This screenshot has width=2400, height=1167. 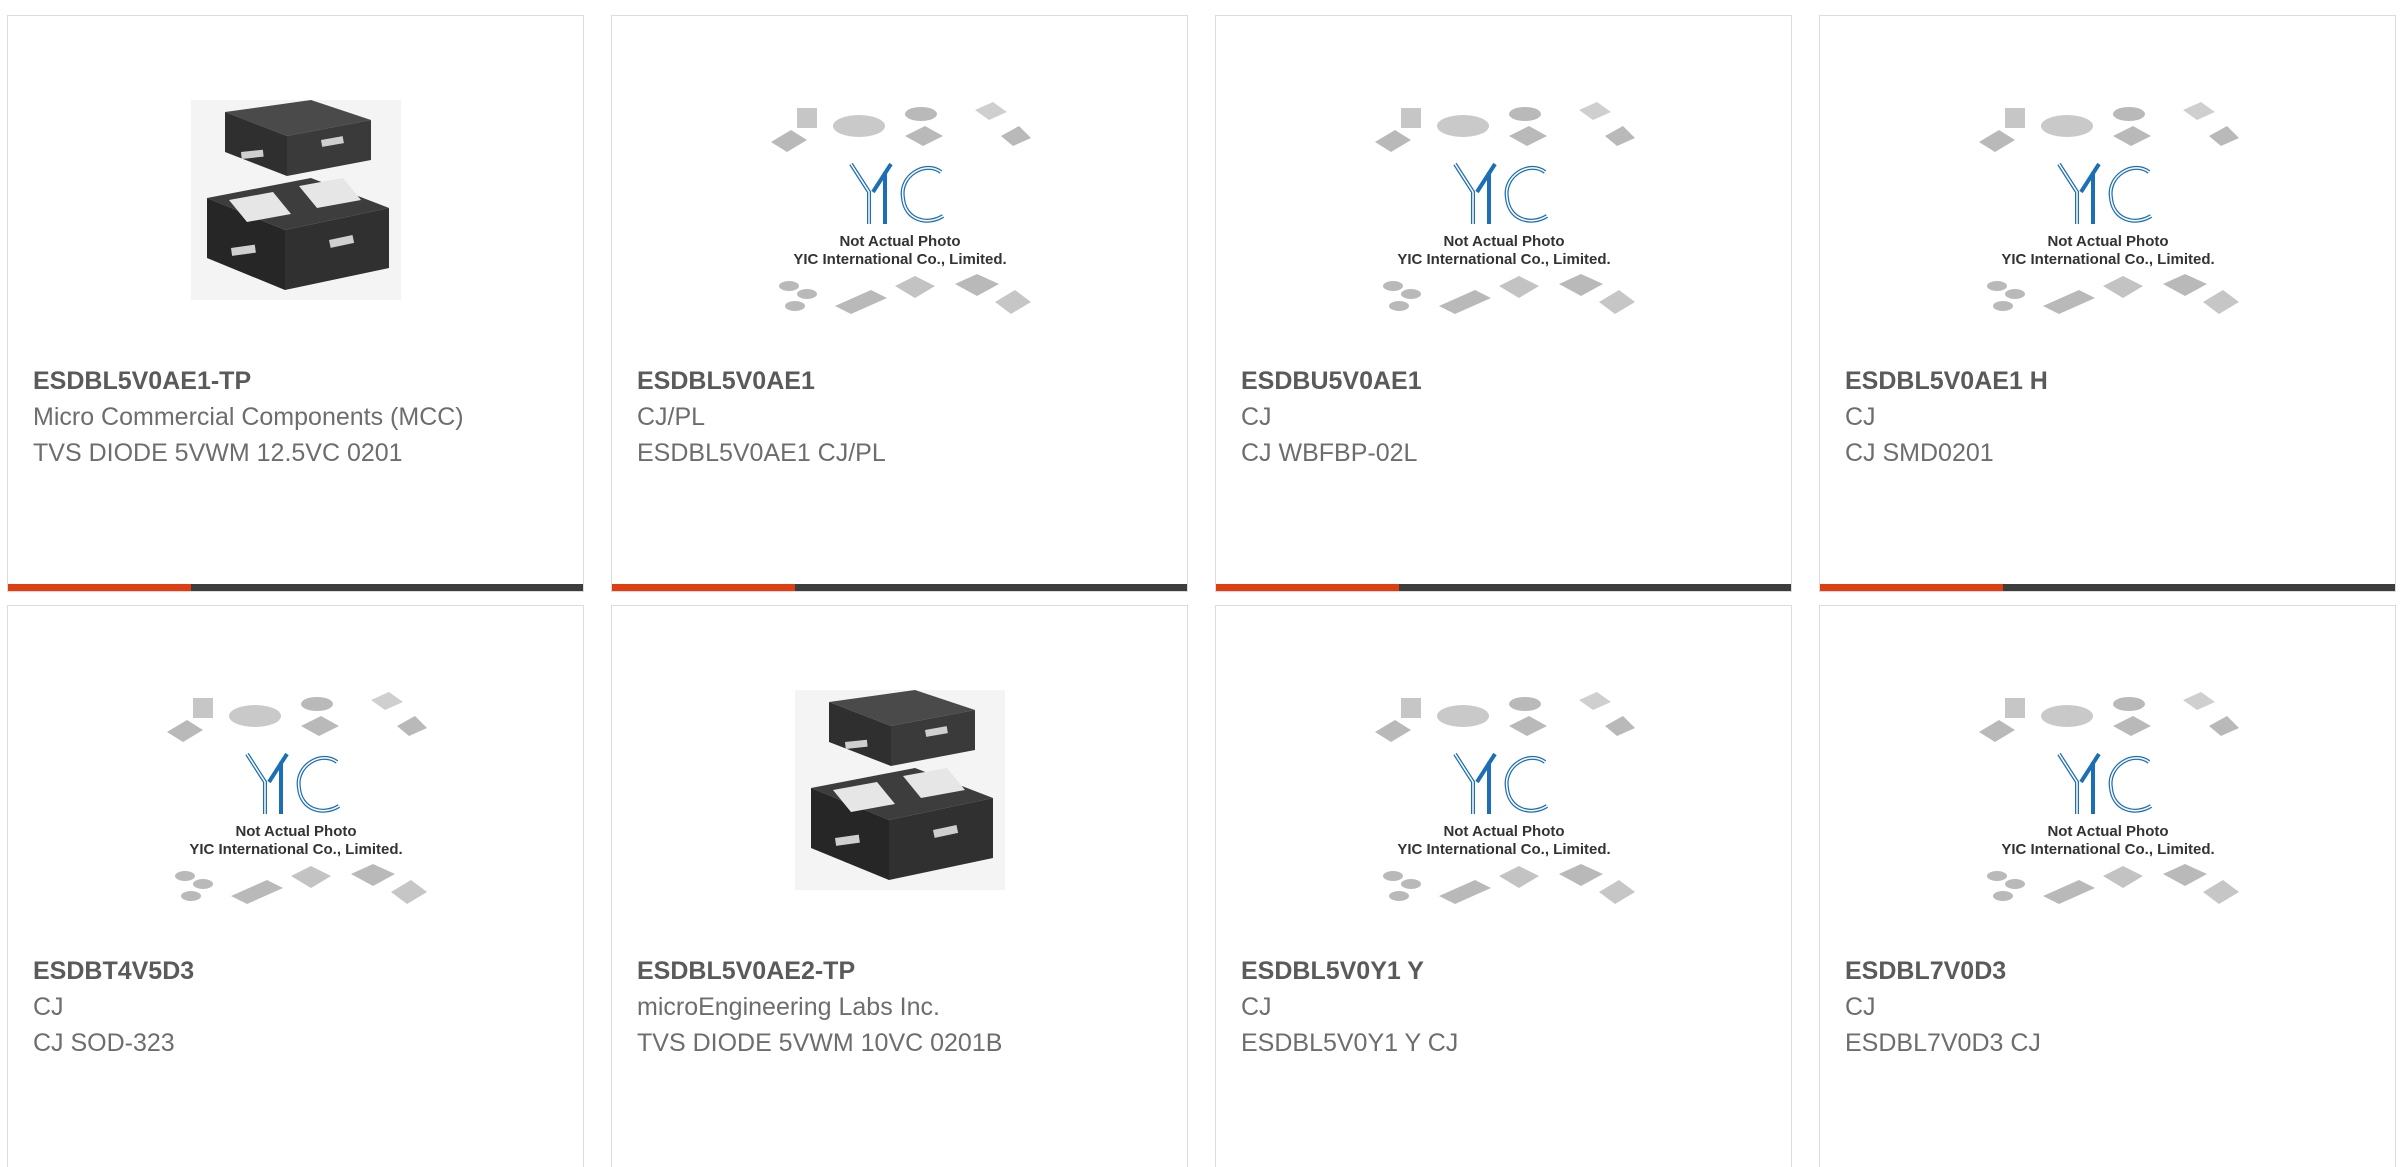 What do you see at coordinates (1329, 453) in the screenshot?
I see `description: CJ WBFBP-02L` at bounding box center [1329, 453].